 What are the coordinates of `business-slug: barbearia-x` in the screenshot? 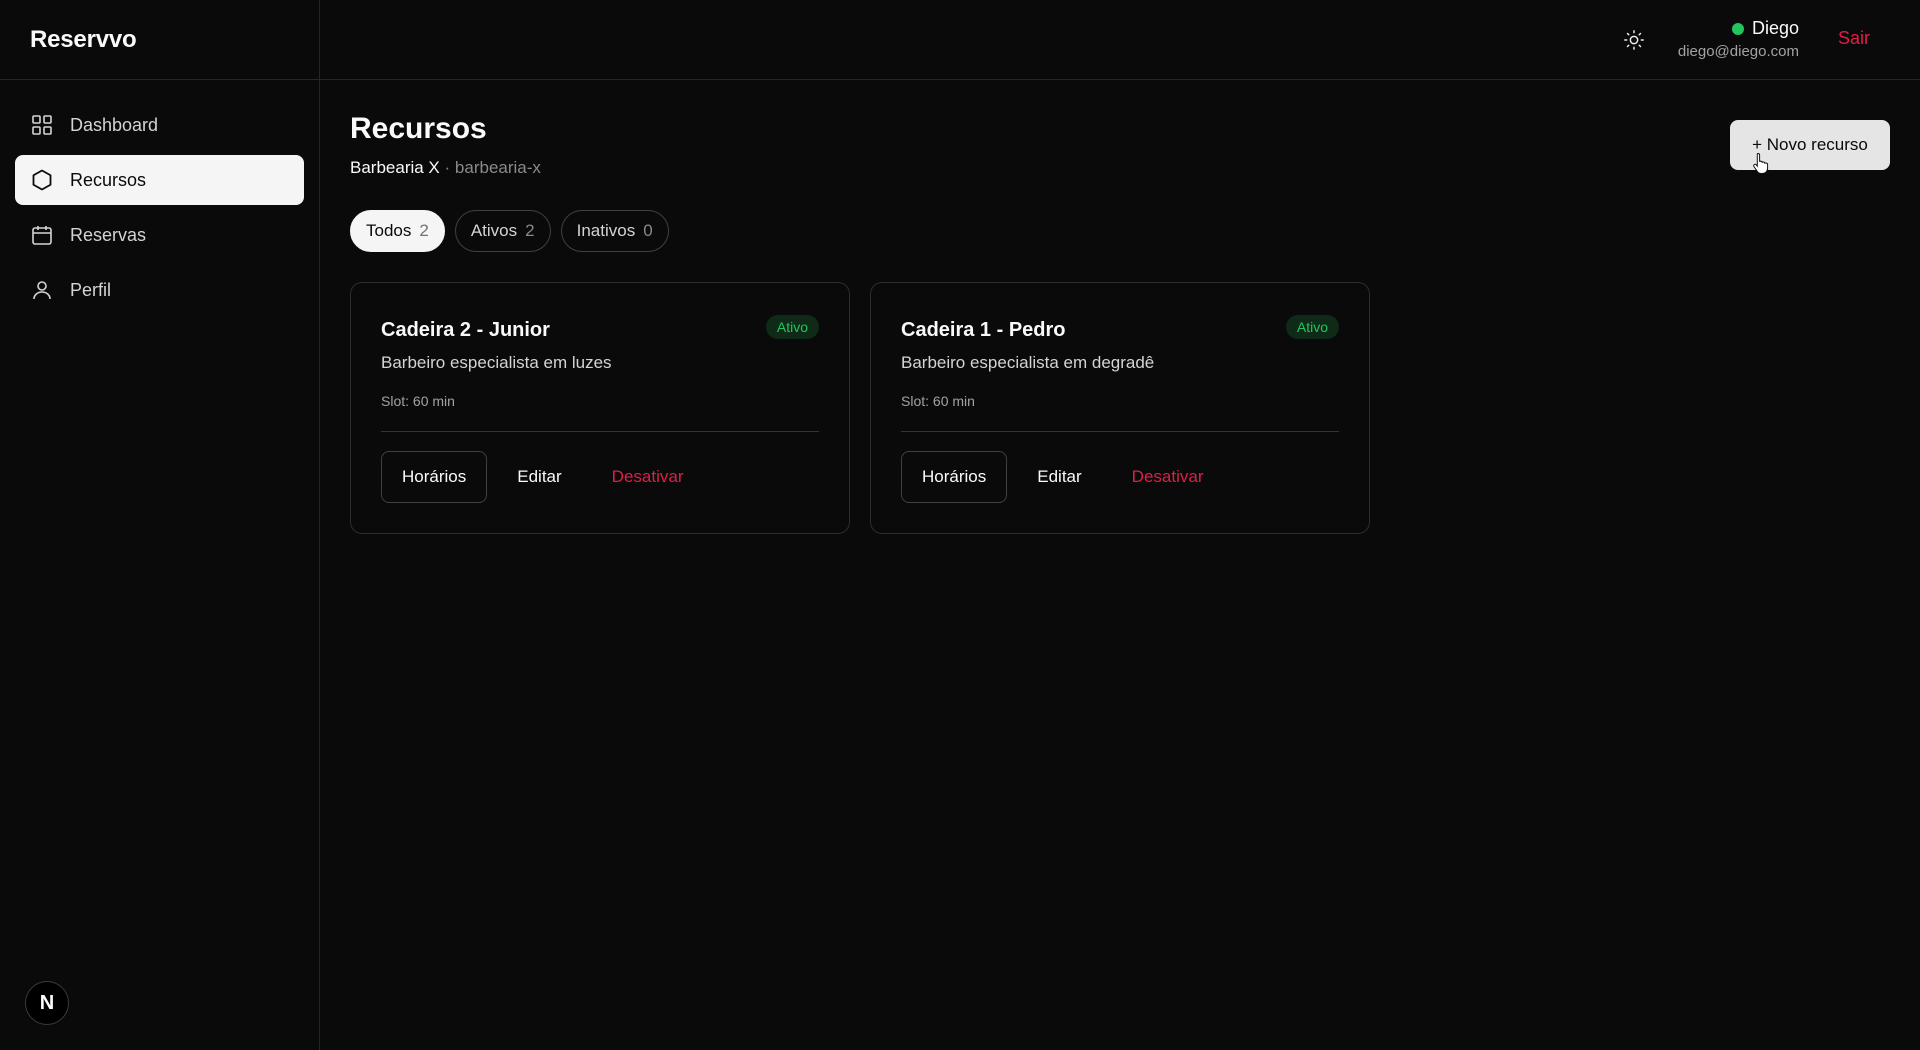 It's located at (497, 167).